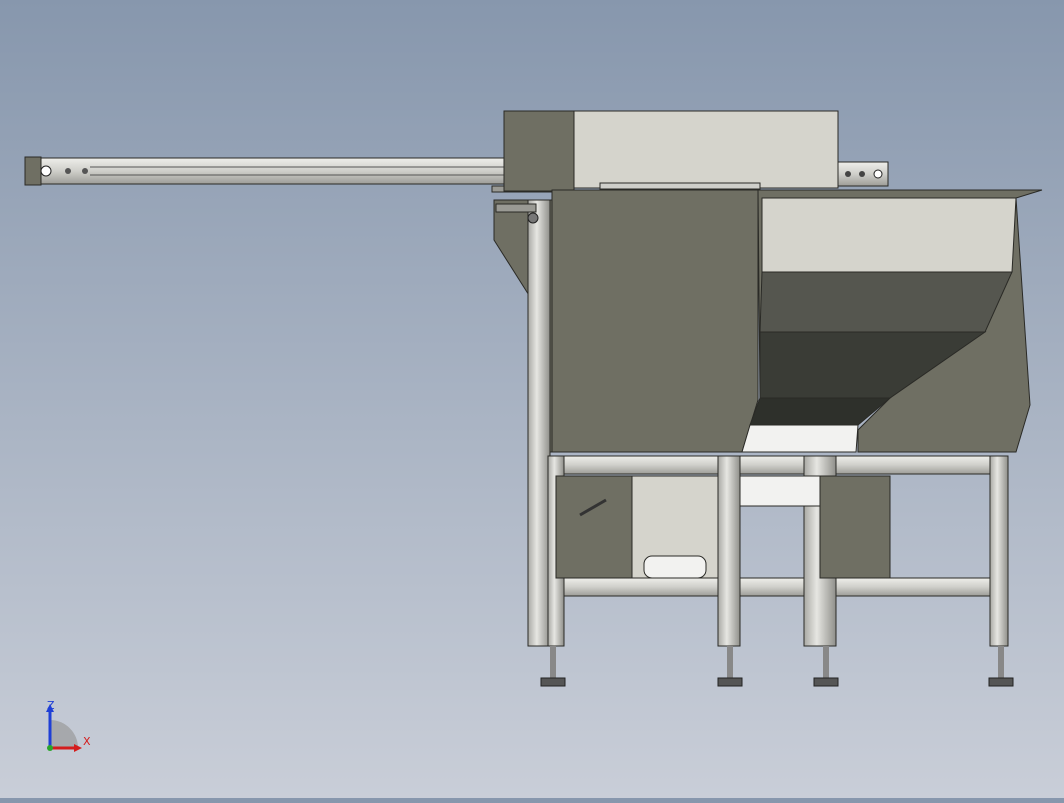 The height and width of the screenshot is (803, 1064). What do you see at coordinates (87, 741) in the screenshot?
I see `x-axis-label: X` at bounding box center [87, 741].